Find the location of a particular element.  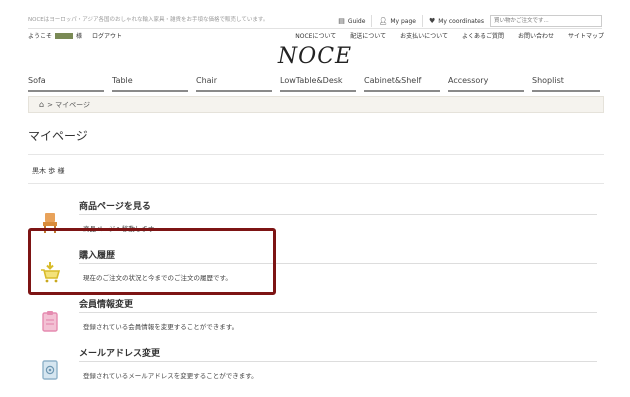

menu-desc-email-change: 登録されているメールアドレスを変更することができます。 is located at coordinates (170, 376).